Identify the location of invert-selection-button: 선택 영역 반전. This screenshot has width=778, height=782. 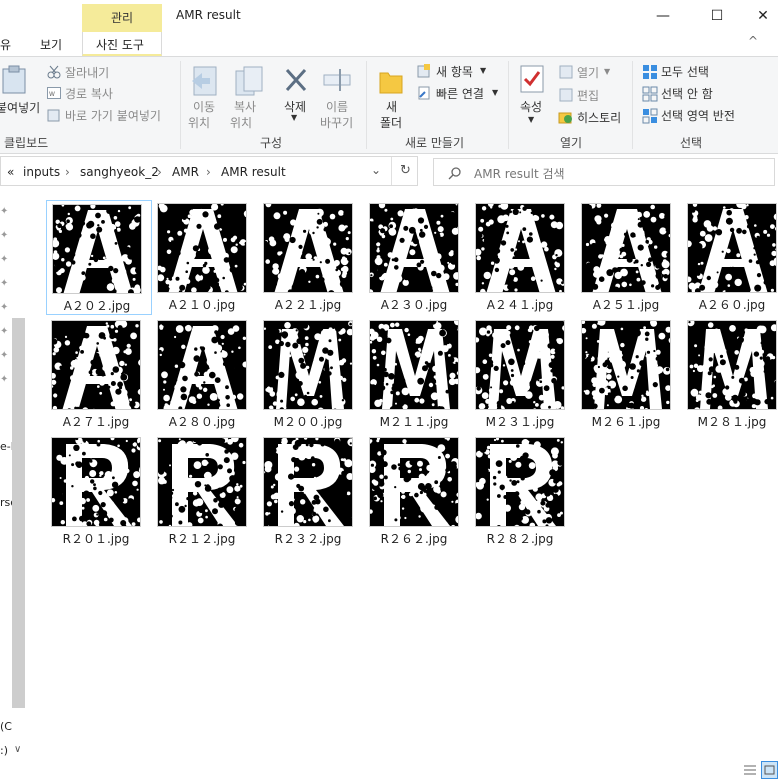
(698, 115).